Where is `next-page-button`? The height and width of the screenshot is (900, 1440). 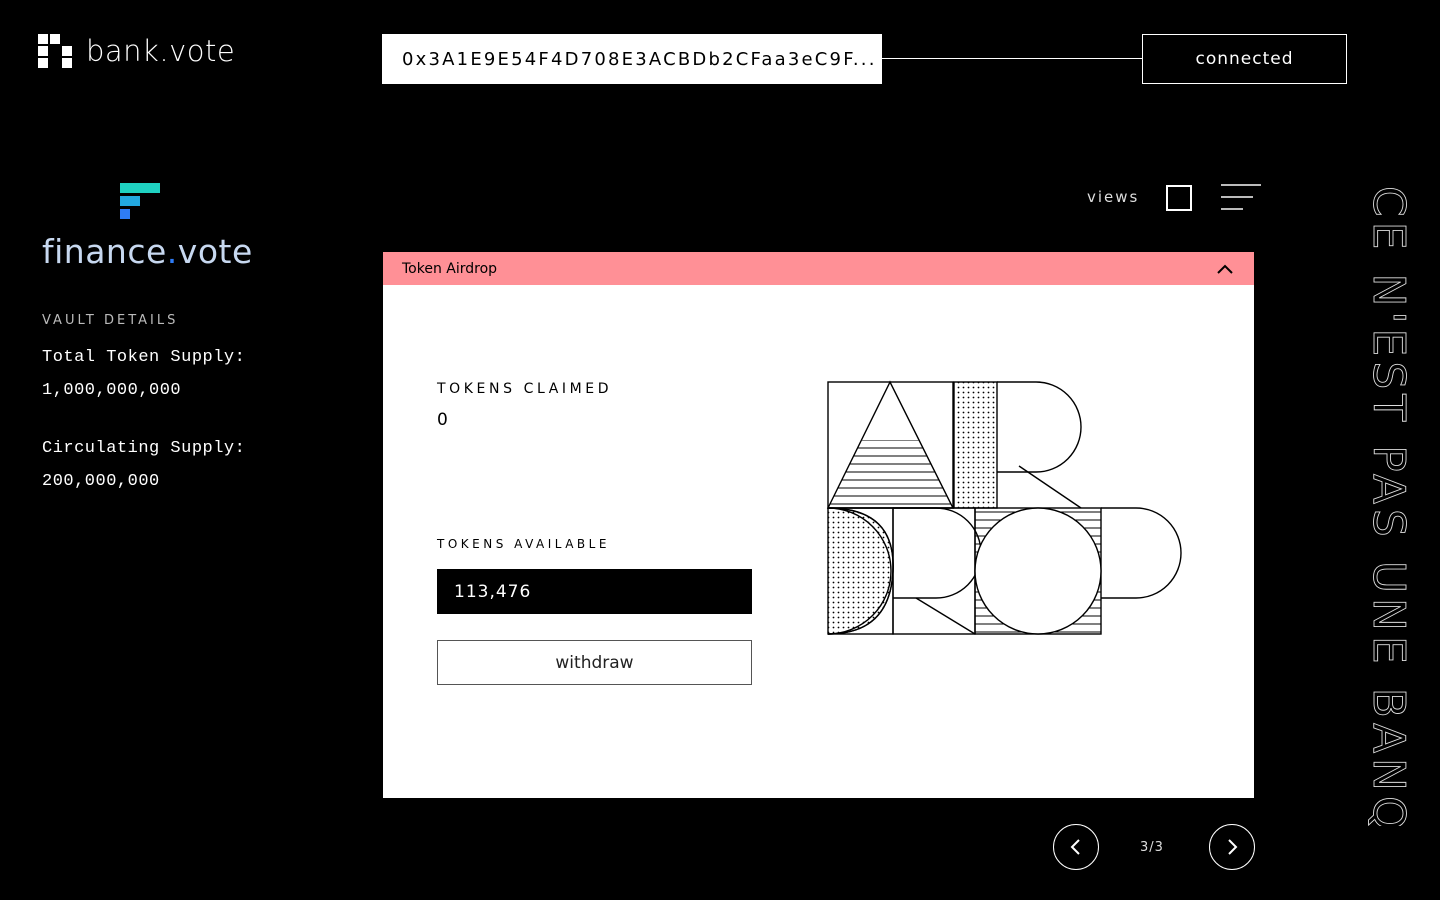
next-page-button is located at coordinates (1232, 847).